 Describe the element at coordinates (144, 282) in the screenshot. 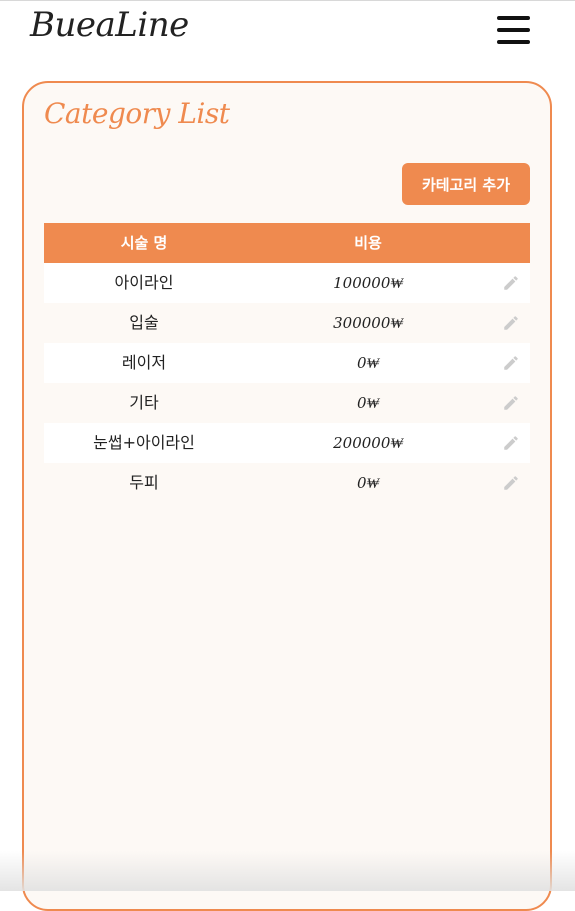

I see `procedure-name: 아이라인` at that location.